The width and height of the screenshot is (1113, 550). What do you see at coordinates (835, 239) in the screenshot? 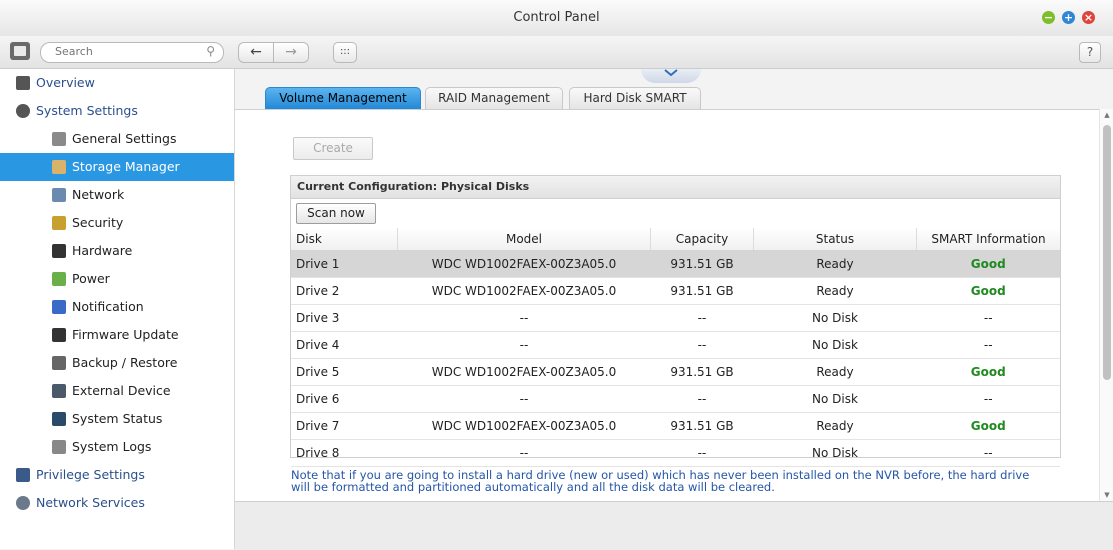
I see `column-header-status: Status` at bounding box center [835, 239].